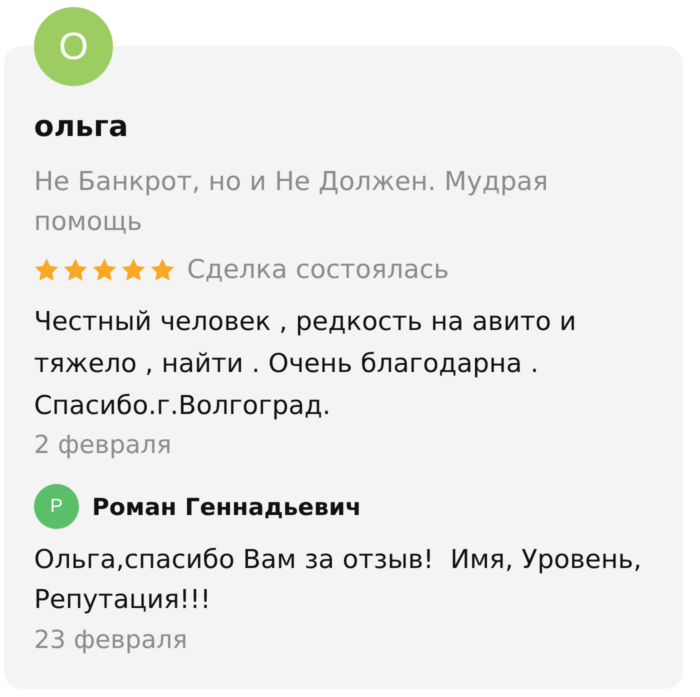 The width and height of the screenshot is (700, 697). What do you see at coordinates (292, 202) in the screenshot?
I see `listing-title: Не Банкрот, но и Не Должен. Мудрая помощь` at bounding box center [292, 202].